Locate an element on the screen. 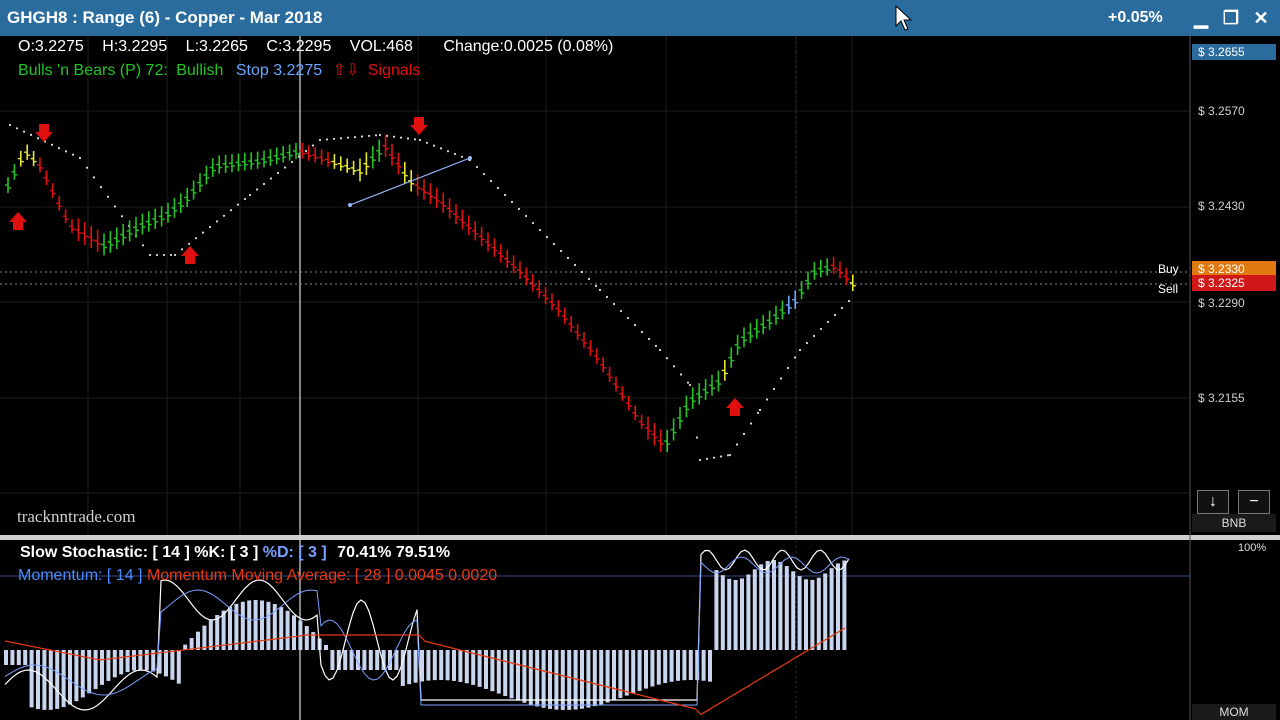 The width and height of the screenshot is (1280, 720). indicator-state: Bullish is located at coordinates (200, 70).